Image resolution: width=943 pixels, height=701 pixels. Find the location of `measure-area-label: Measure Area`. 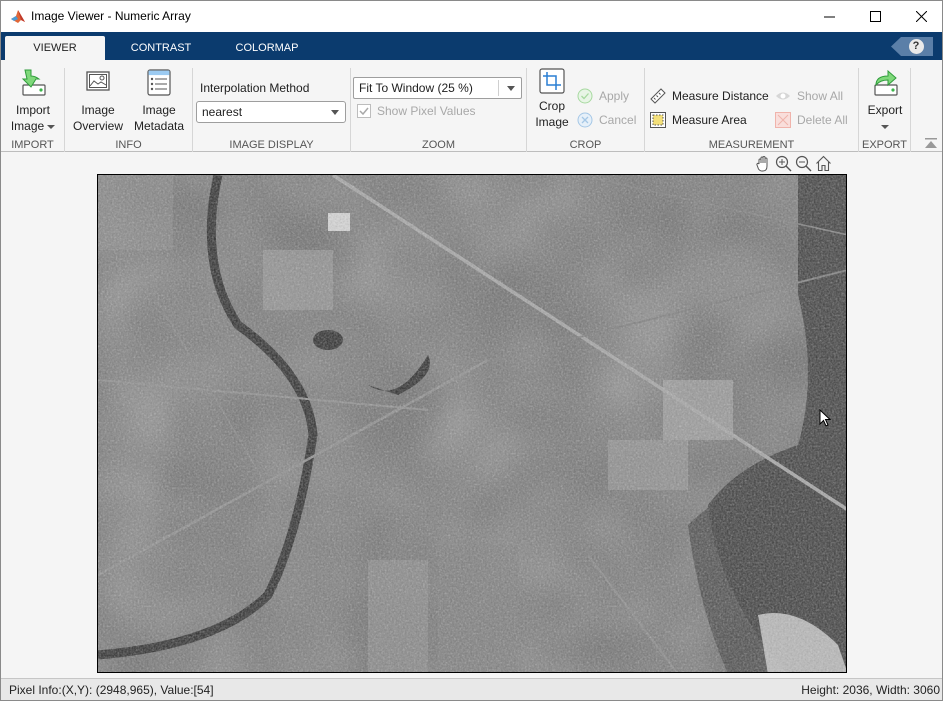

measure-area-label: Measure Area is located at coordinates (709, 120).